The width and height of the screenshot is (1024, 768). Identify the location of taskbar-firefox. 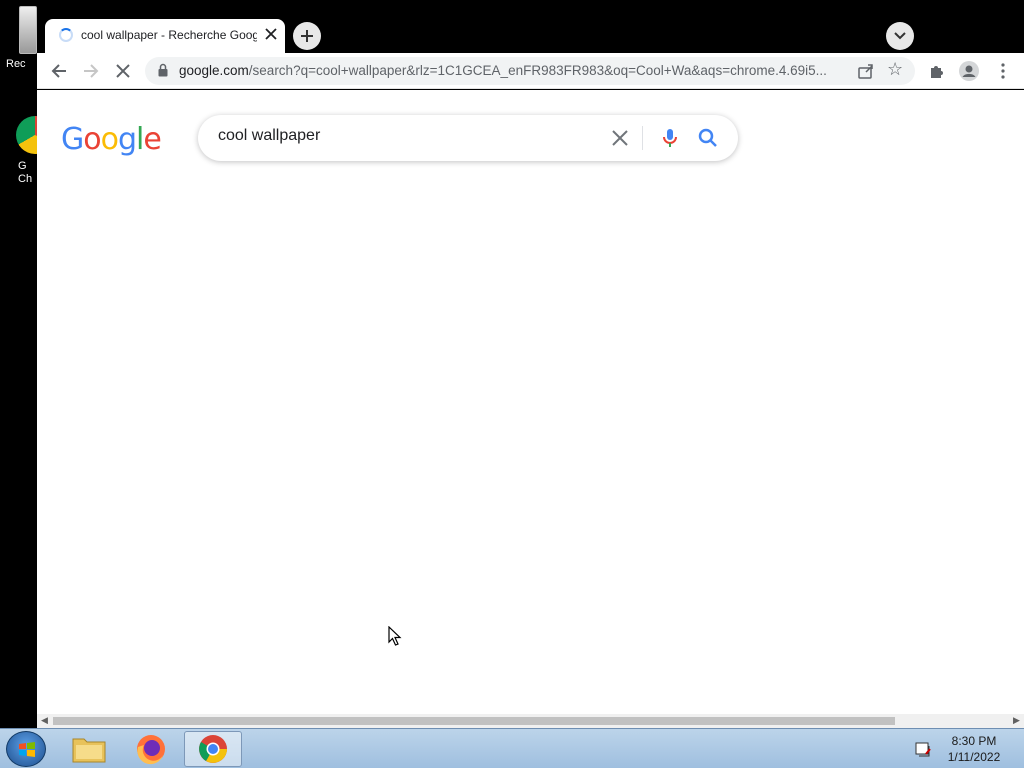
(151, 749).